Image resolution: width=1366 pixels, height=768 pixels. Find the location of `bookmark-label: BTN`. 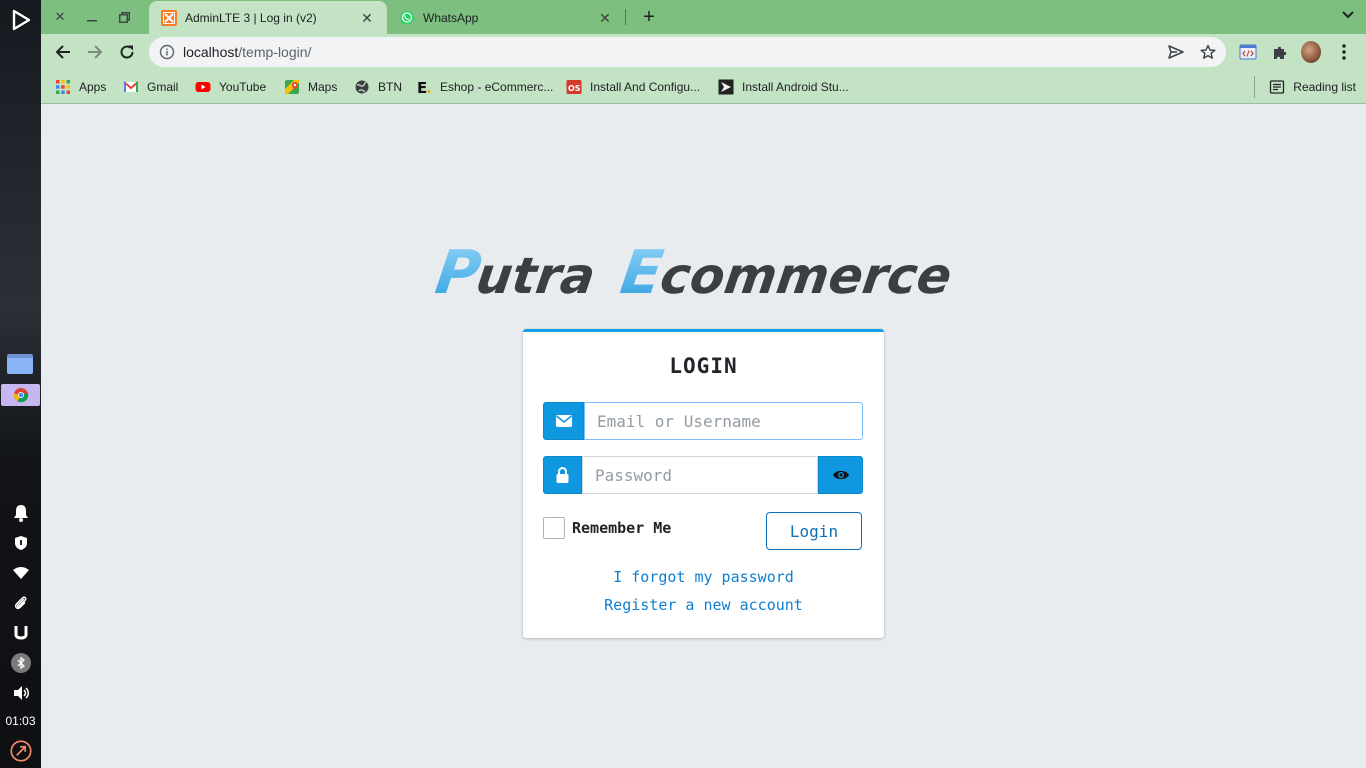

bookmark-label: BTN is located at coordinates (390, 87).